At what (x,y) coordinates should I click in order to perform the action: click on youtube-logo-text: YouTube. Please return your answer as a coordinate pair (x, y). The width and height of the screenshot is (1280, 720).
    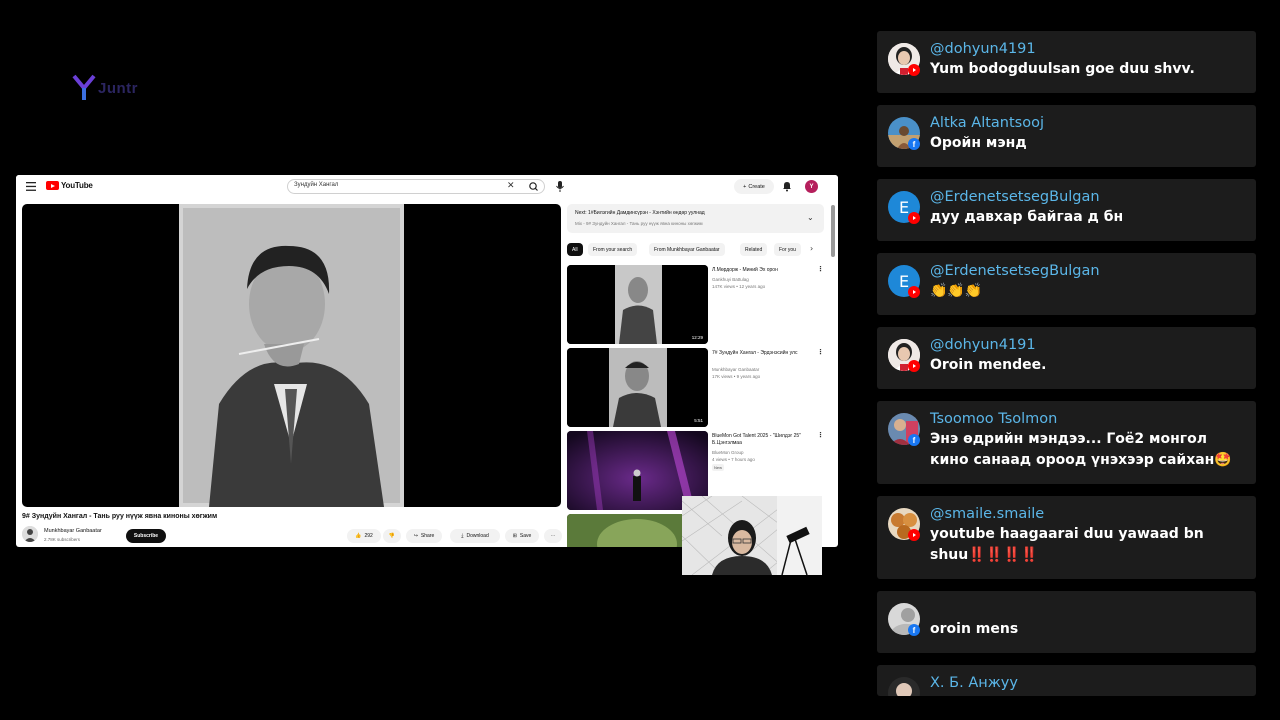
    Looking at the image, I should click on (77, 185).